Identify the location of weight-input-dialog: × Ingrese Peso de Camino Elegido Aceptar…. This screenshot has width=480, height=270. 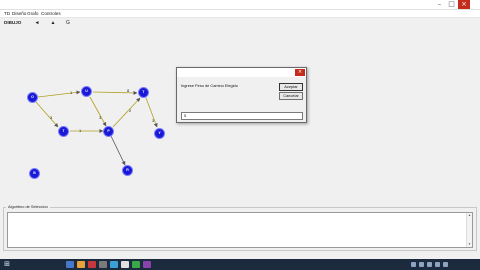
(241, 95).